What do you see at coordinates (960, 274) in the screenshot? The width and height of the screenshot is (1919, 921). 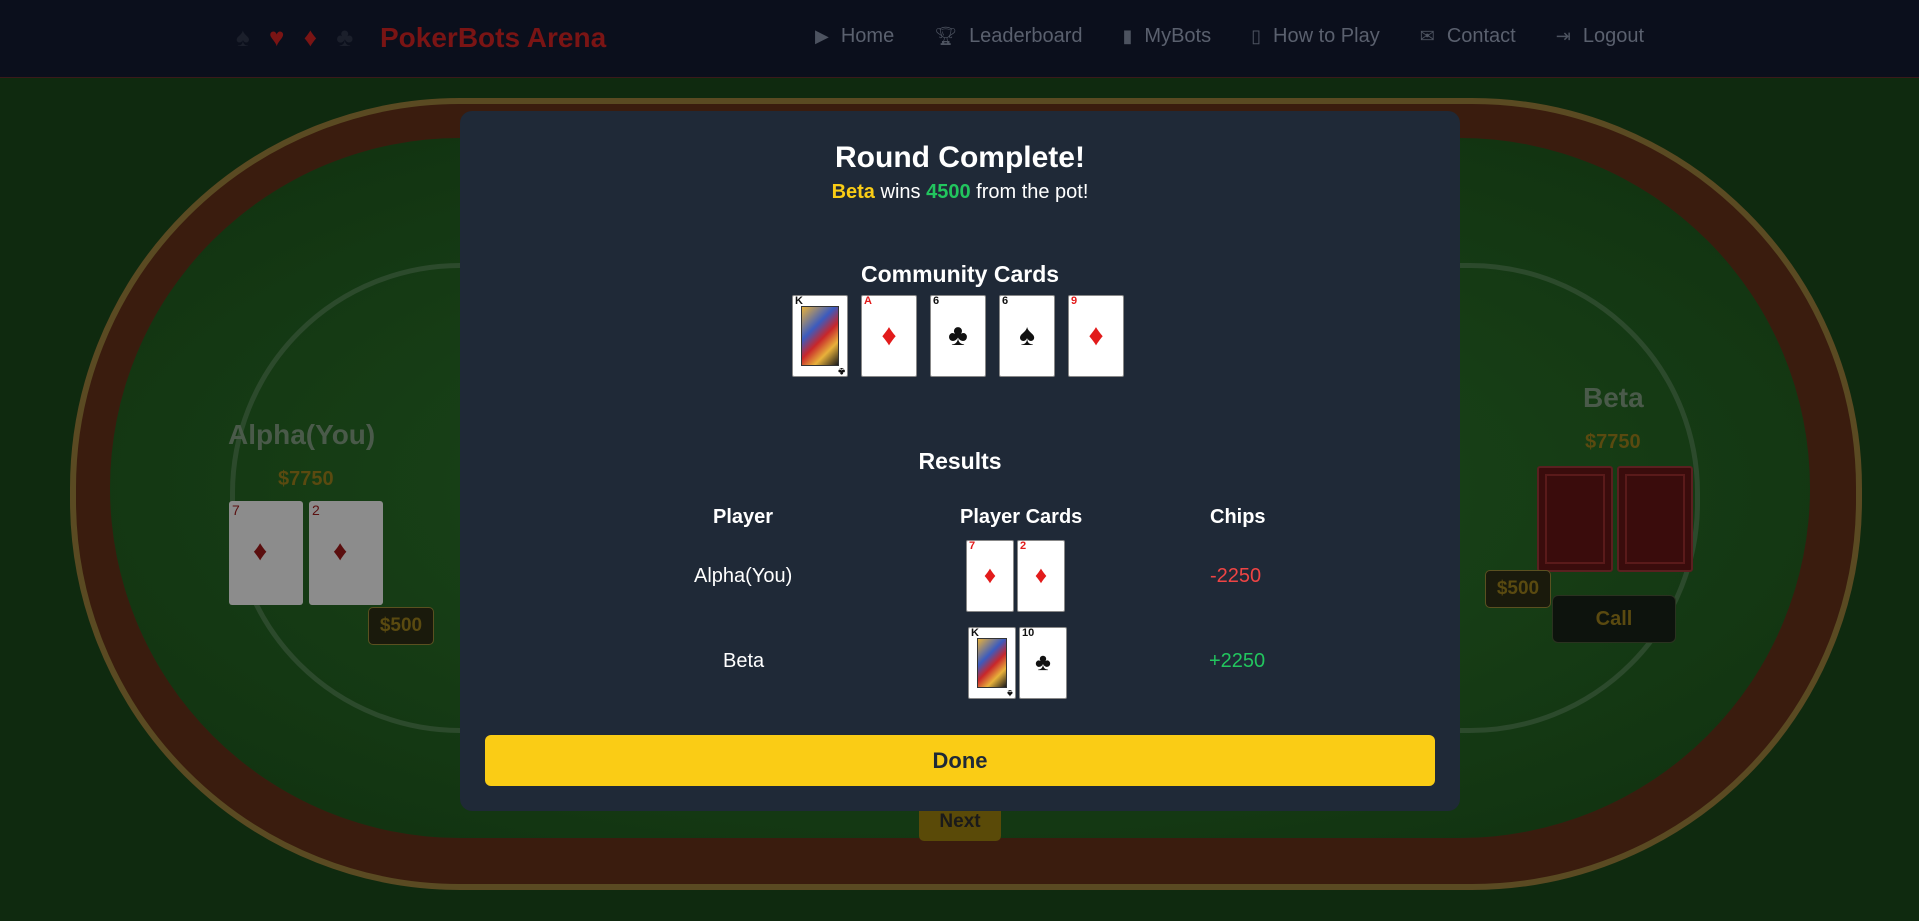 I see `community-cards-title: Community Cards` at bounding box center [960, 274].